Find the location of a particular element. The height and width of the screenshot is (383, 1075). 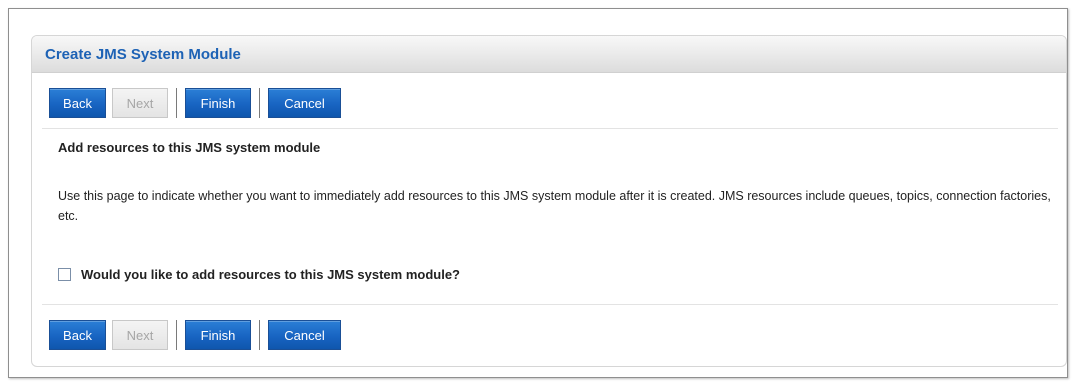

panel-header: Create JMS System Module is located at coordinates (549, 54).